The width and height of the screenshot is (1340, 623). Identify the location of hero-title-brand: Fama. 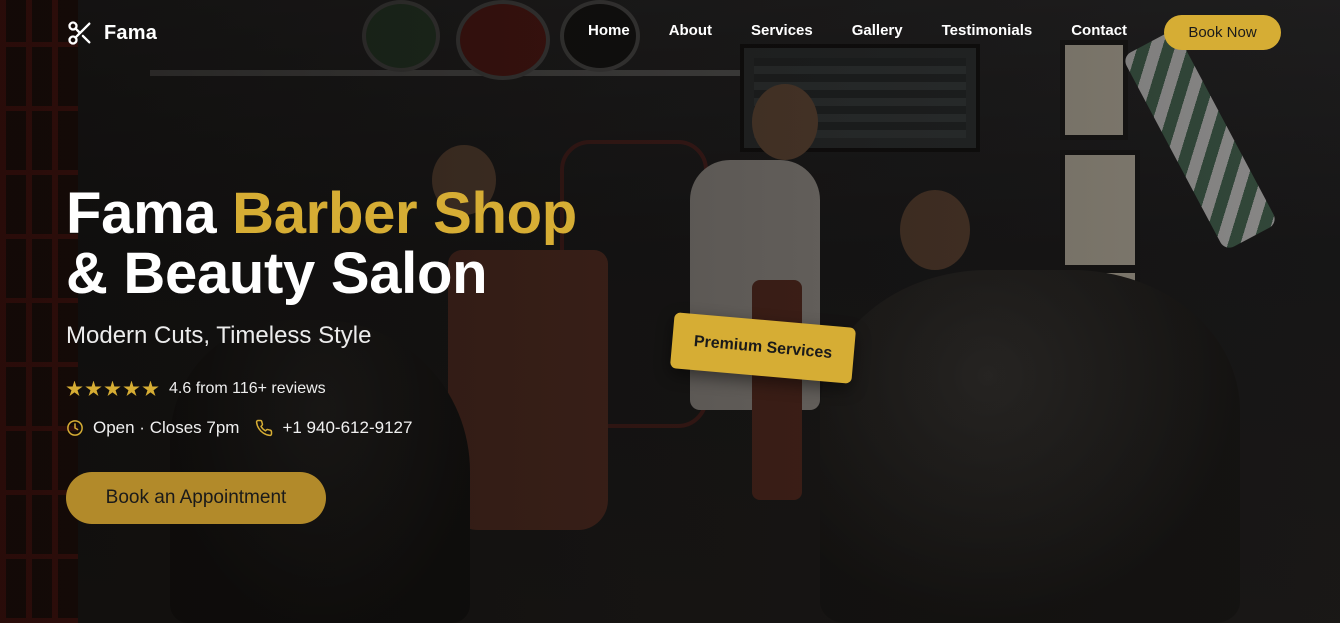
(149, 213).